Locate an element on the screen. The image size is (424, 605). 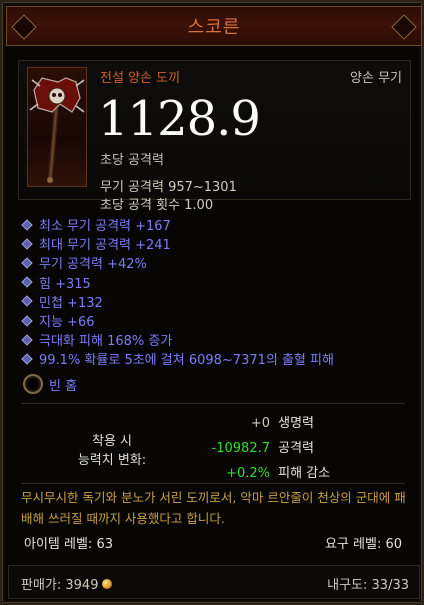
tooltip-footer: 판매가: 3949 내구도: 33/33 is located at coordinates (214, 582).